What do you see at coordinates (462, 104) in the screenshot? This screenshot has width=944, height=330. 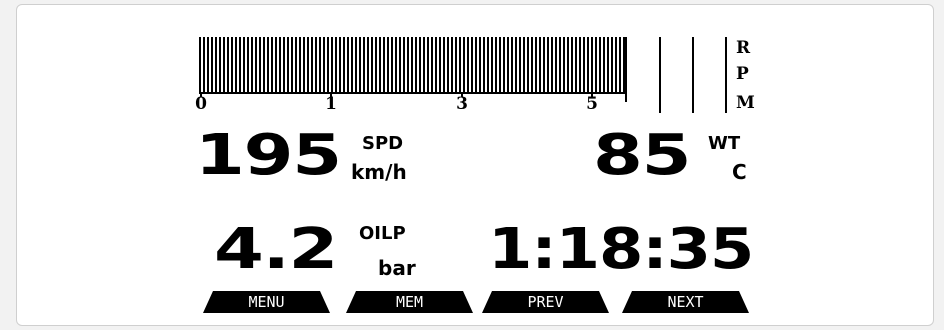 I see `rpm-scale-3: 3` at bounding box center [462, 104].